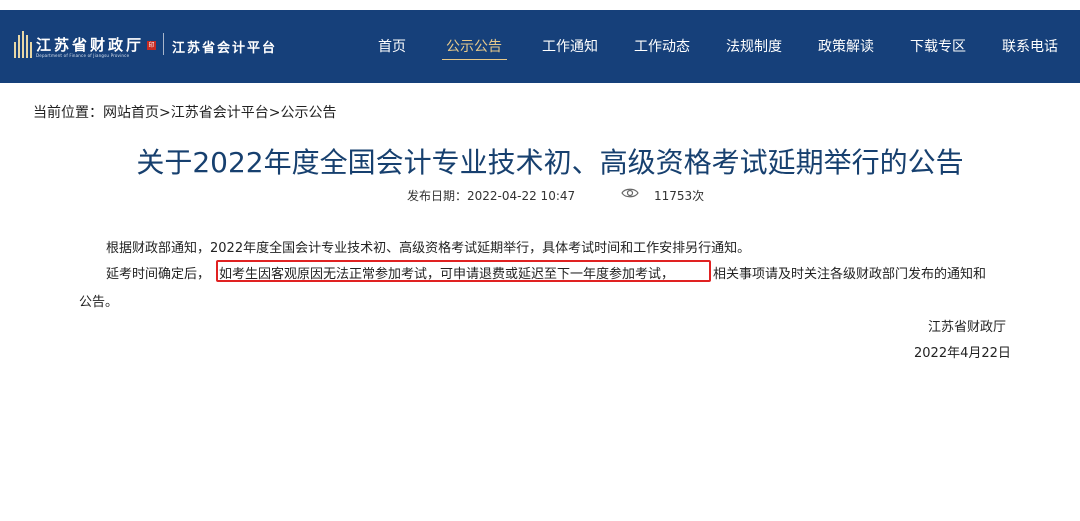  I want to click on logo-divider, so click(163, 44).